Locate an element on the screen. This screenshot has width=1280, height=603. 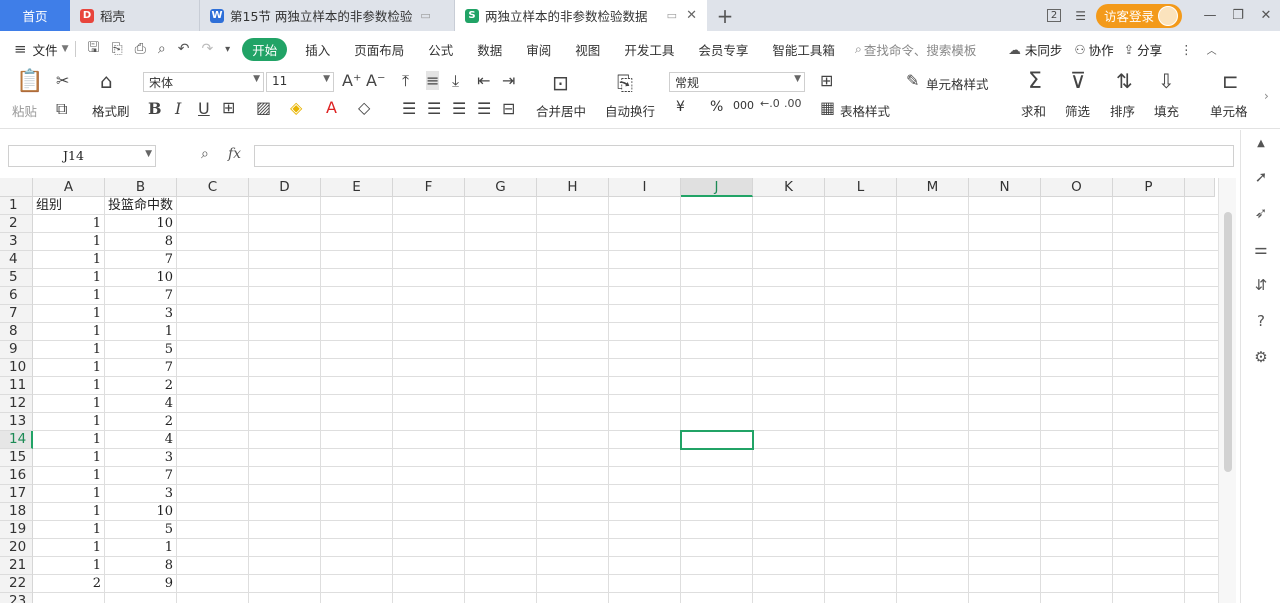
cell-F9 is located at coordinates (429, 350).